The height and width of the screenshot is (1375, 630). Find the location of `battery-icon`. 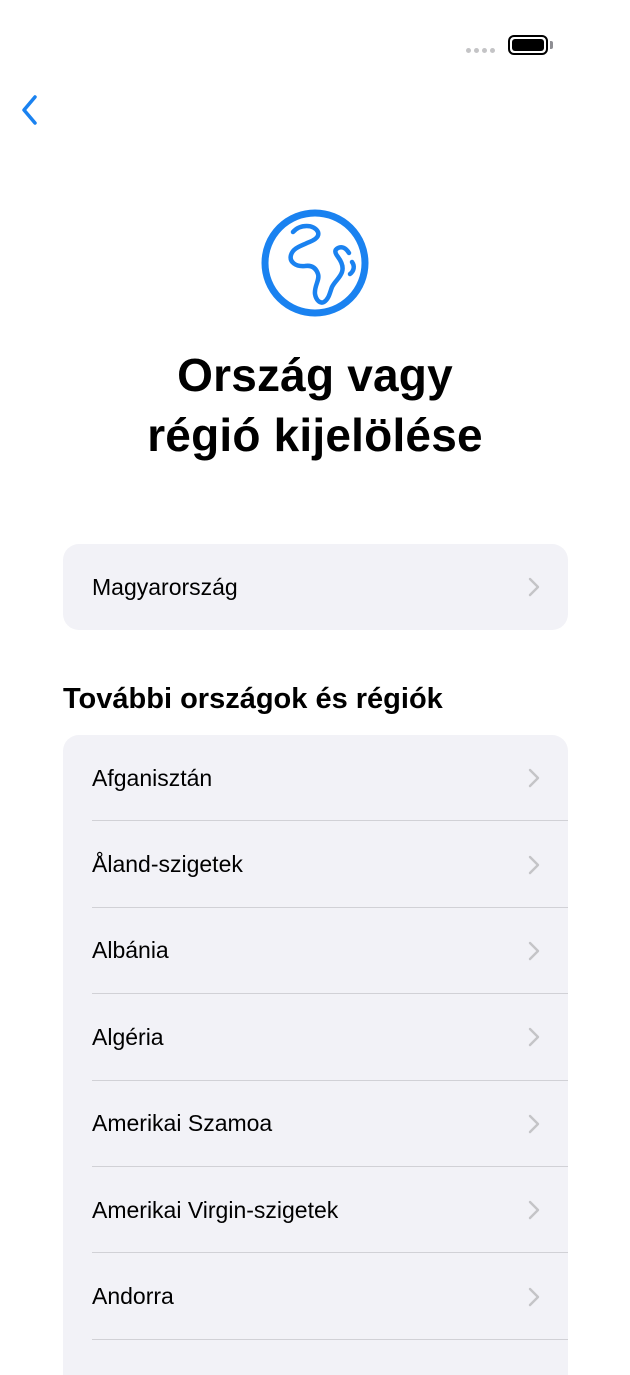

battery-icon is located at coordinates (528, 45).